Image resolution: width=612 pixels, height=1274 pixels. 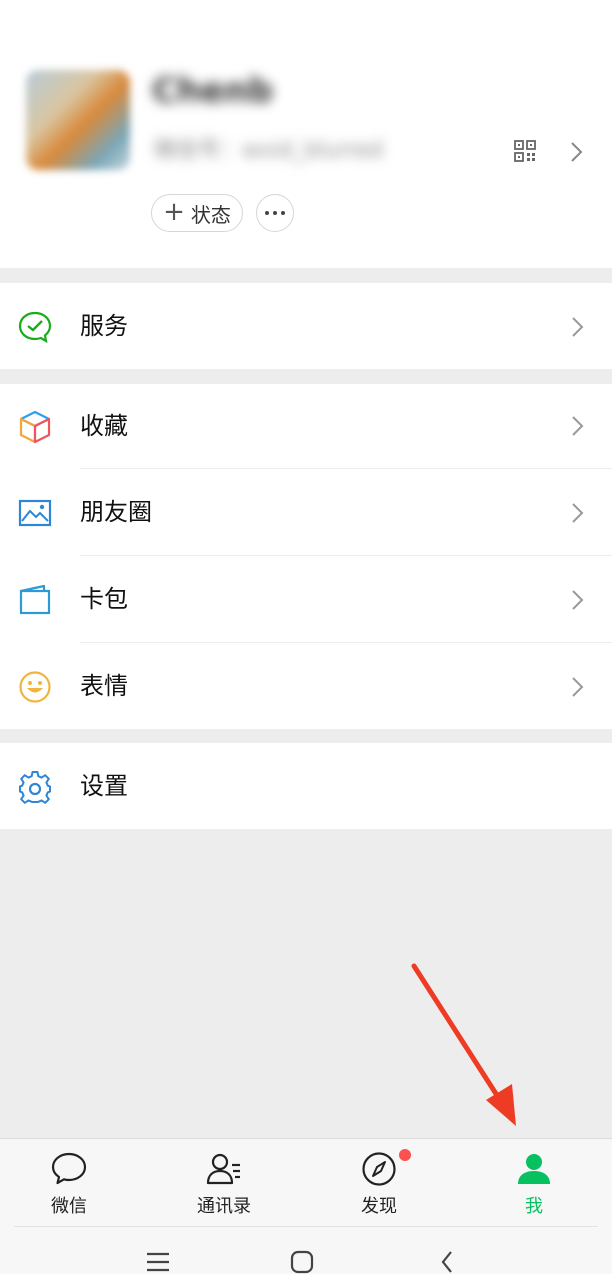 I want to click on menu-item-services: 服务, so click(x=306, y=326).